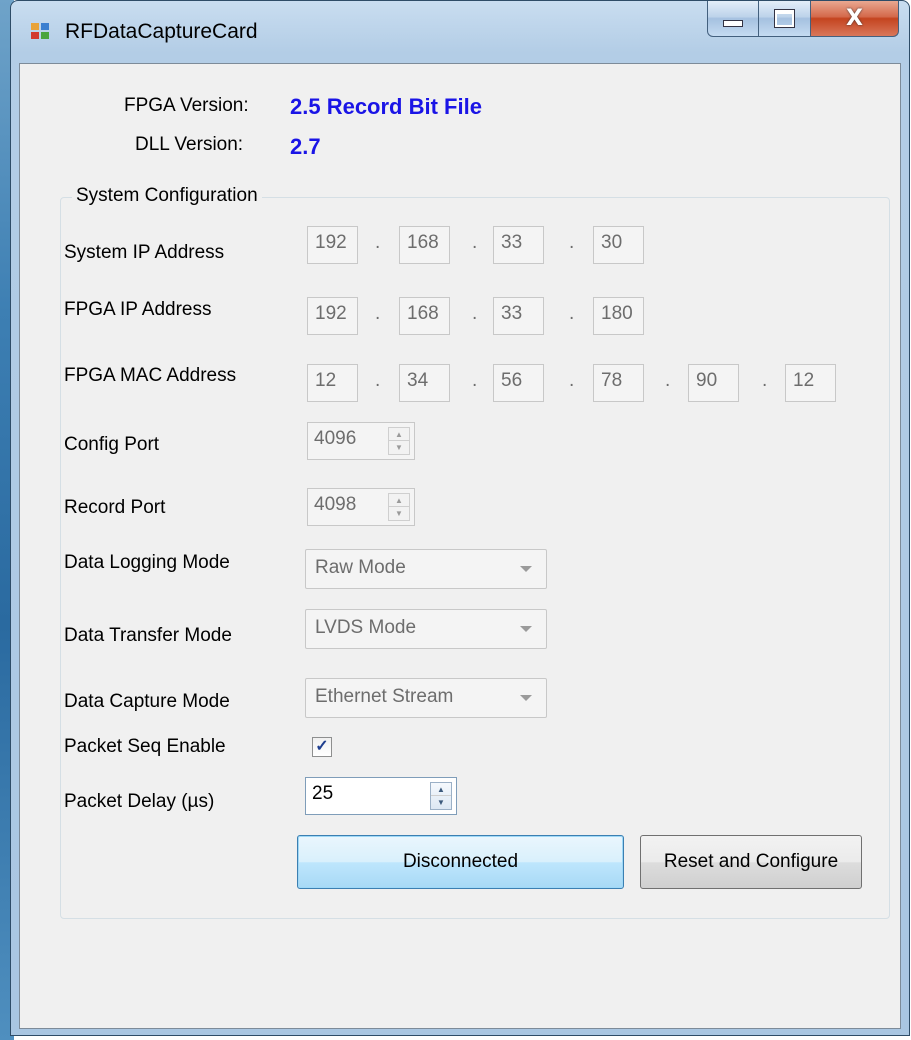  What do you see at coordinates (810, 383) in the screenshot?
I see `fpga-mac-octet-6: 12` at bounding box center [810, 383].